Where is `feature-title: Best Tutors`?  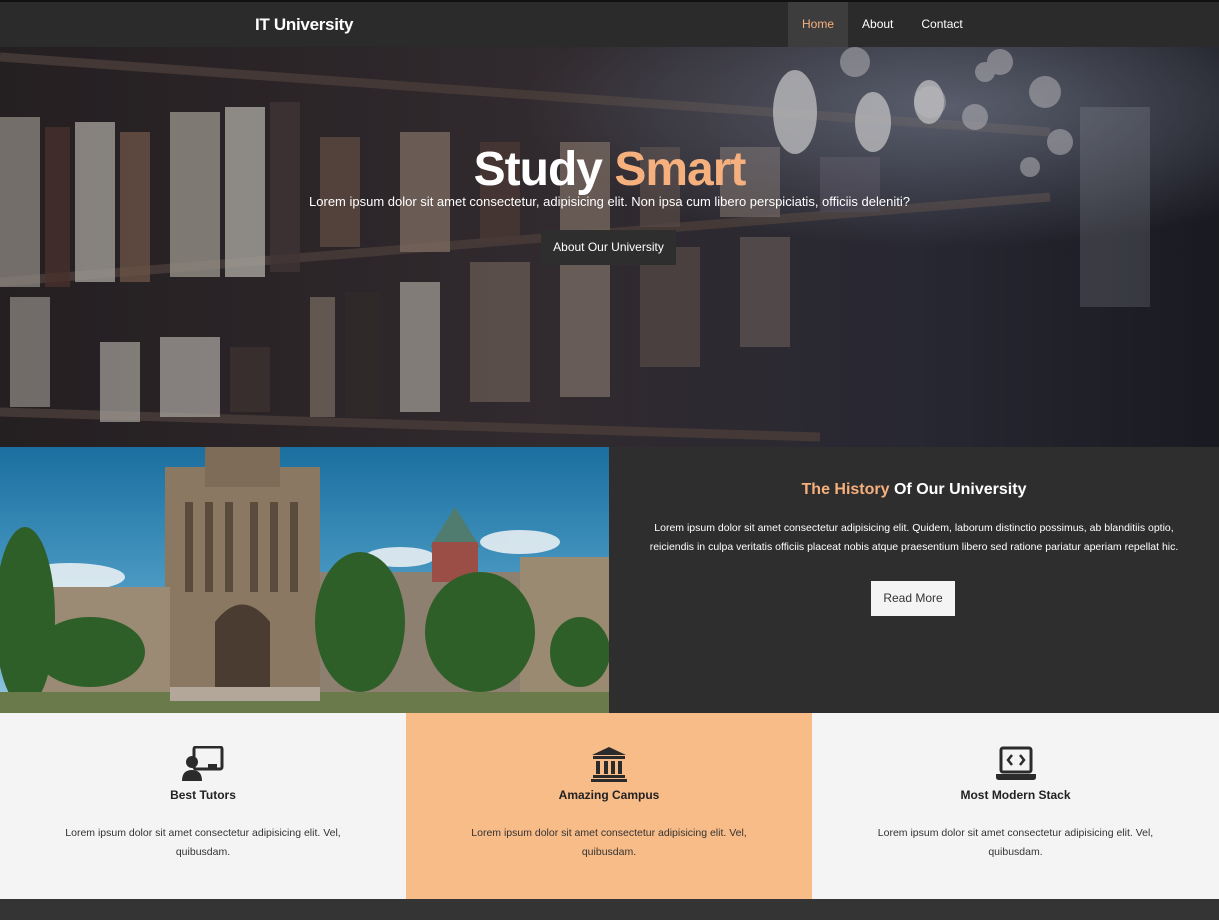 feature-title: Best Tutors is located at coordinates (203, 795).